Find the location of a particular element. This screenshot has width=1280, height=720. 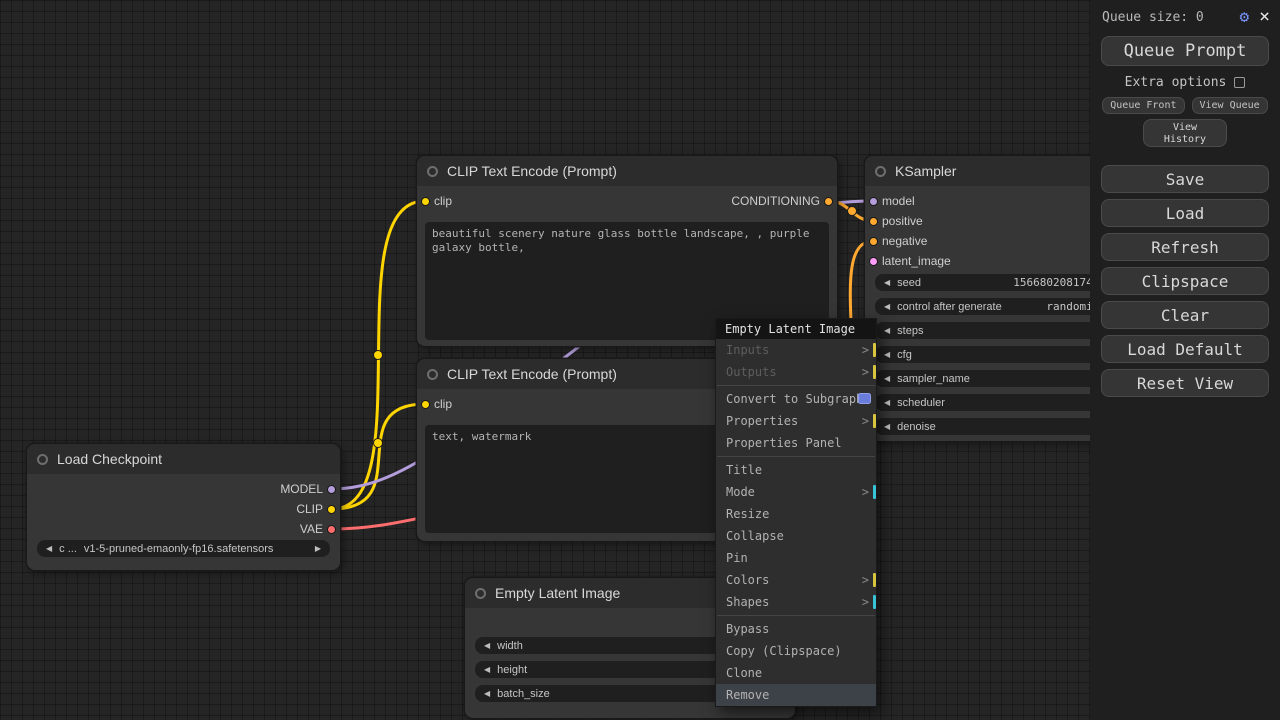

vae-output-port is located at coordinates (331, 529).